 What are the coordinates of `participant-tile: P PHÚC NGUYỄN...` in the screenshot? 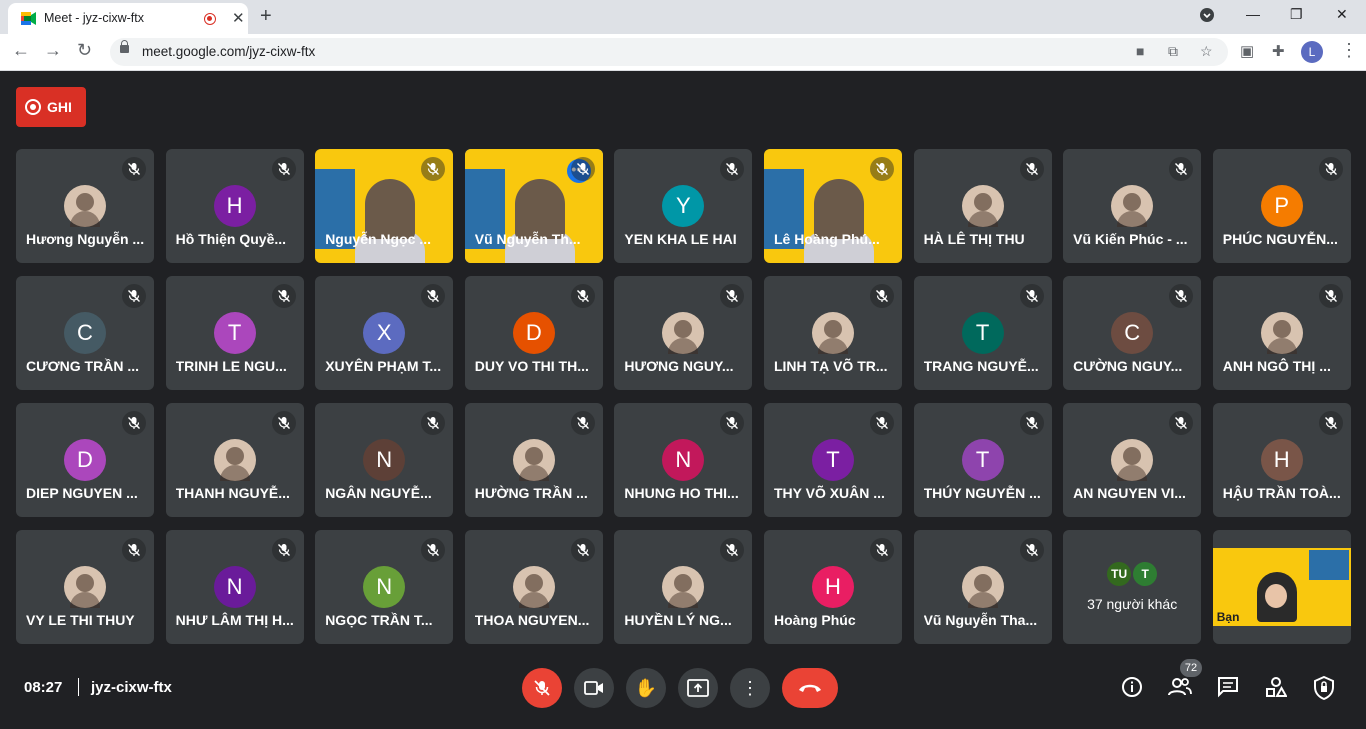 It's located at (1281, 206).